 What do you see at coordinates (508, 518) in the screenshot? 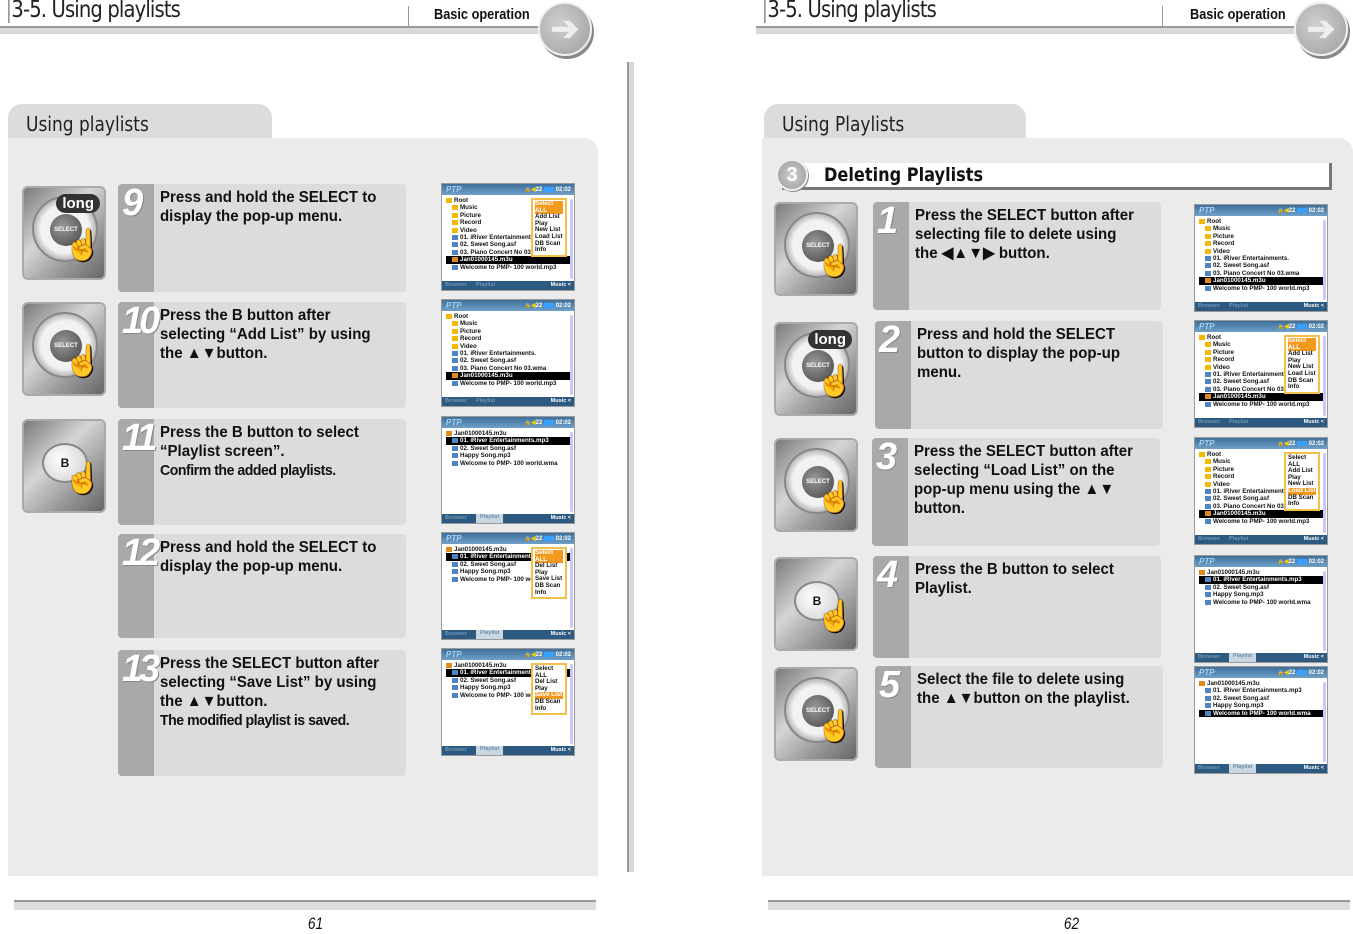
I see `screen-tab-bar: Browser Playlist Music <` at bounding box center [508, 518].